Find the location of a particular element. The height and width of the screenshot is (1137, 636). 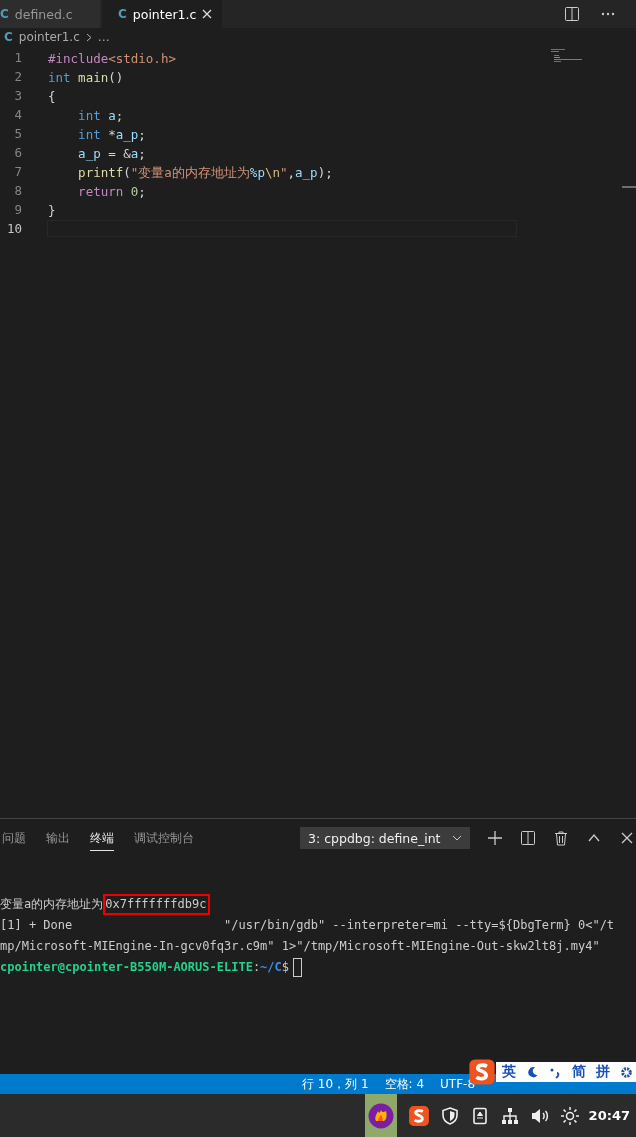

code-line: int main() is located at coordinates (86, 77).